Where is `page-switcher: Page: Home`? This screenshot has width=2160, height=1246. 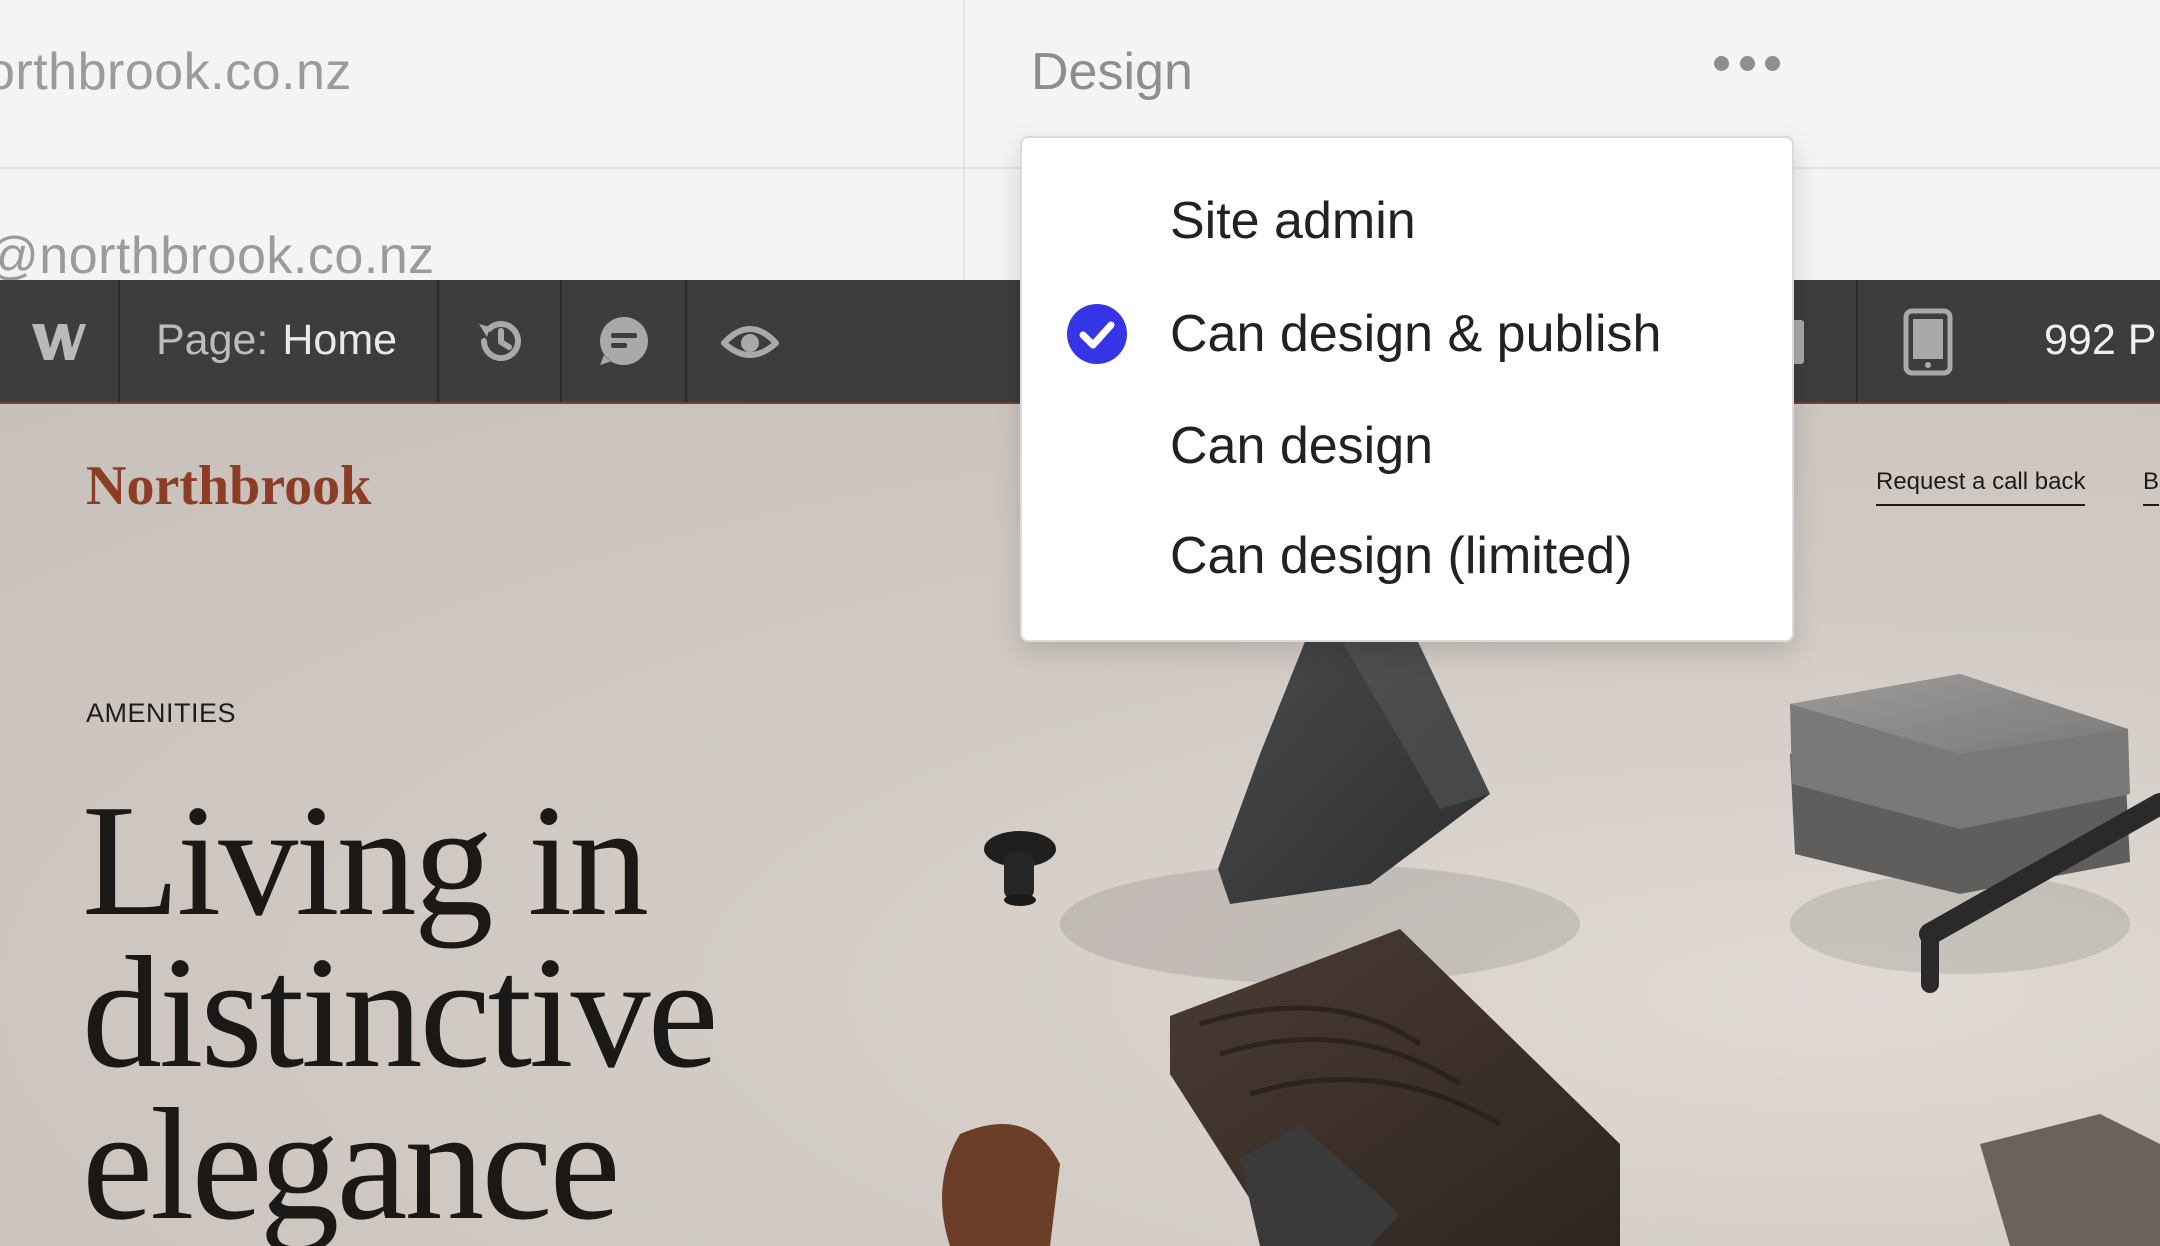 page-switcher: Page: Home is located at coordinates (276, 340).